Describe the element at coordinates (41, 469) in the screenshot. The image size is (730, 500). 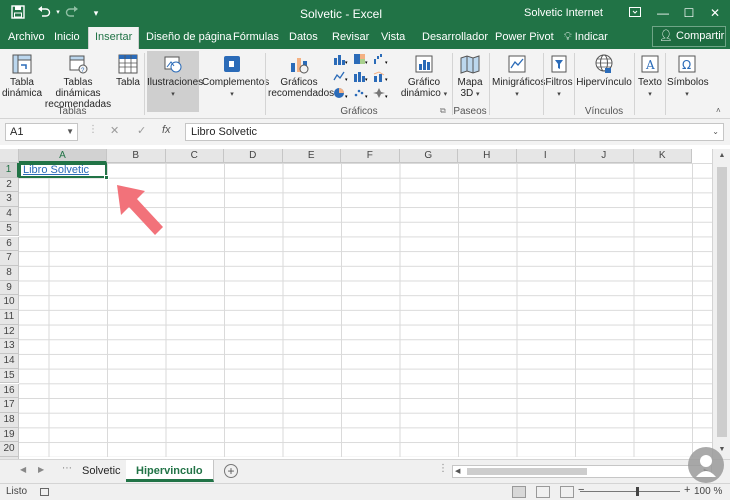
I see `next-sheet-icon: ▶` at that location.